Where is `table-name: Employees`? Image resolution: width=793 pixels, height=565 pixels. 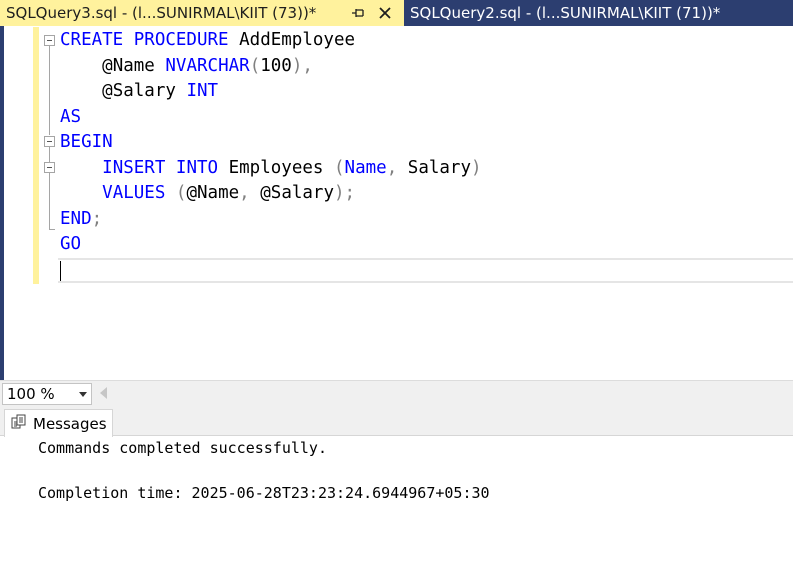
table-name: Employees is located at coordinates (276, 168).